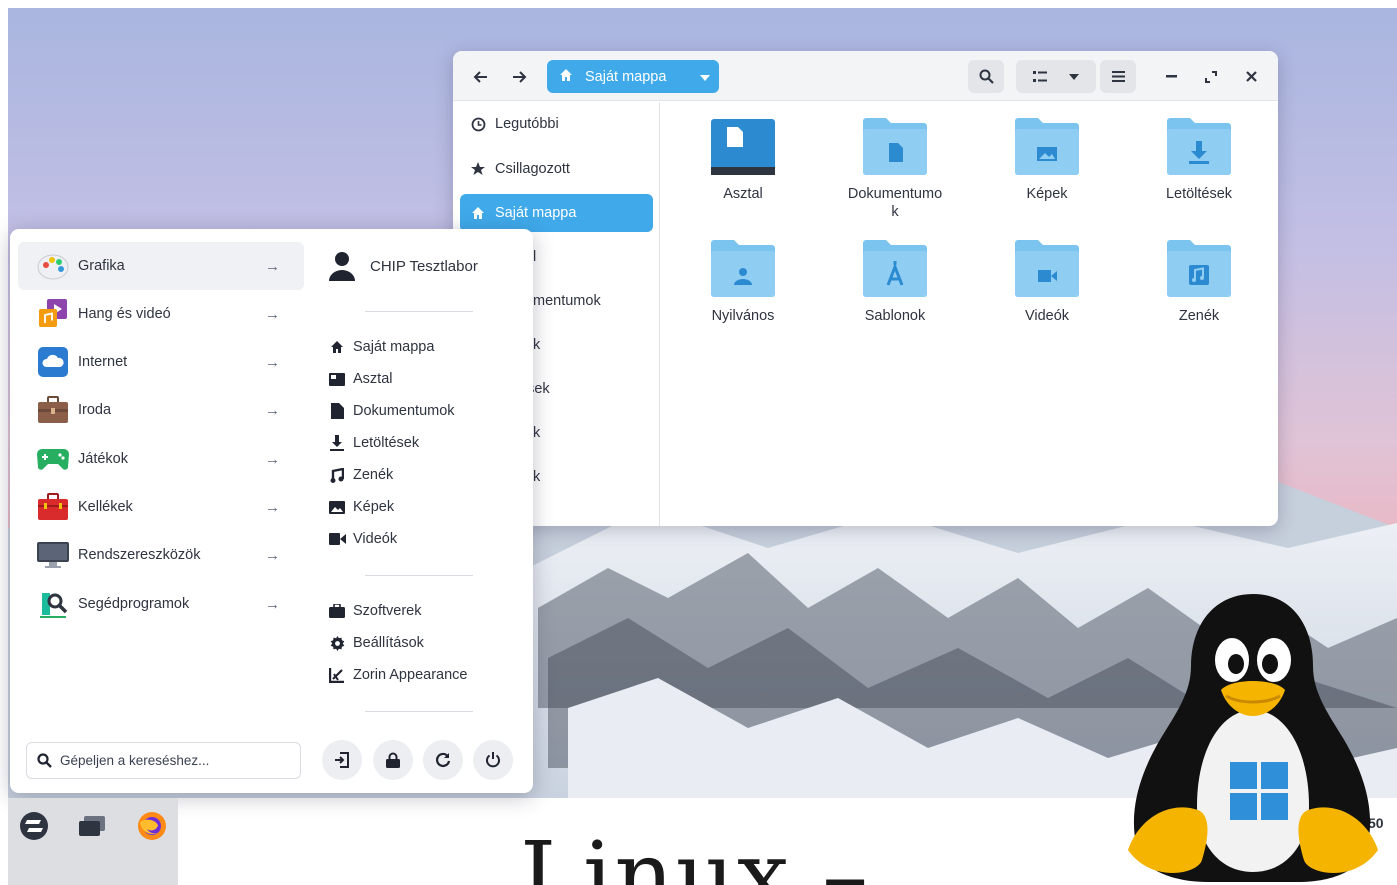 This screenshot has width=1397, height=885. I want to click on sound-video-icon, so click(53, 314).